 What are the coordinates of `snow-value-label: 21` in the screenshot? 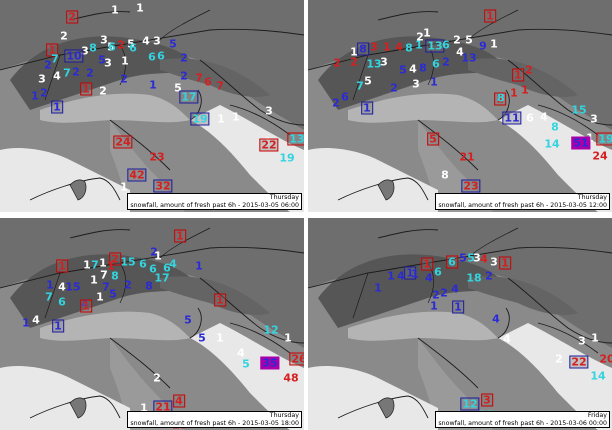 It's located at (467, 157).